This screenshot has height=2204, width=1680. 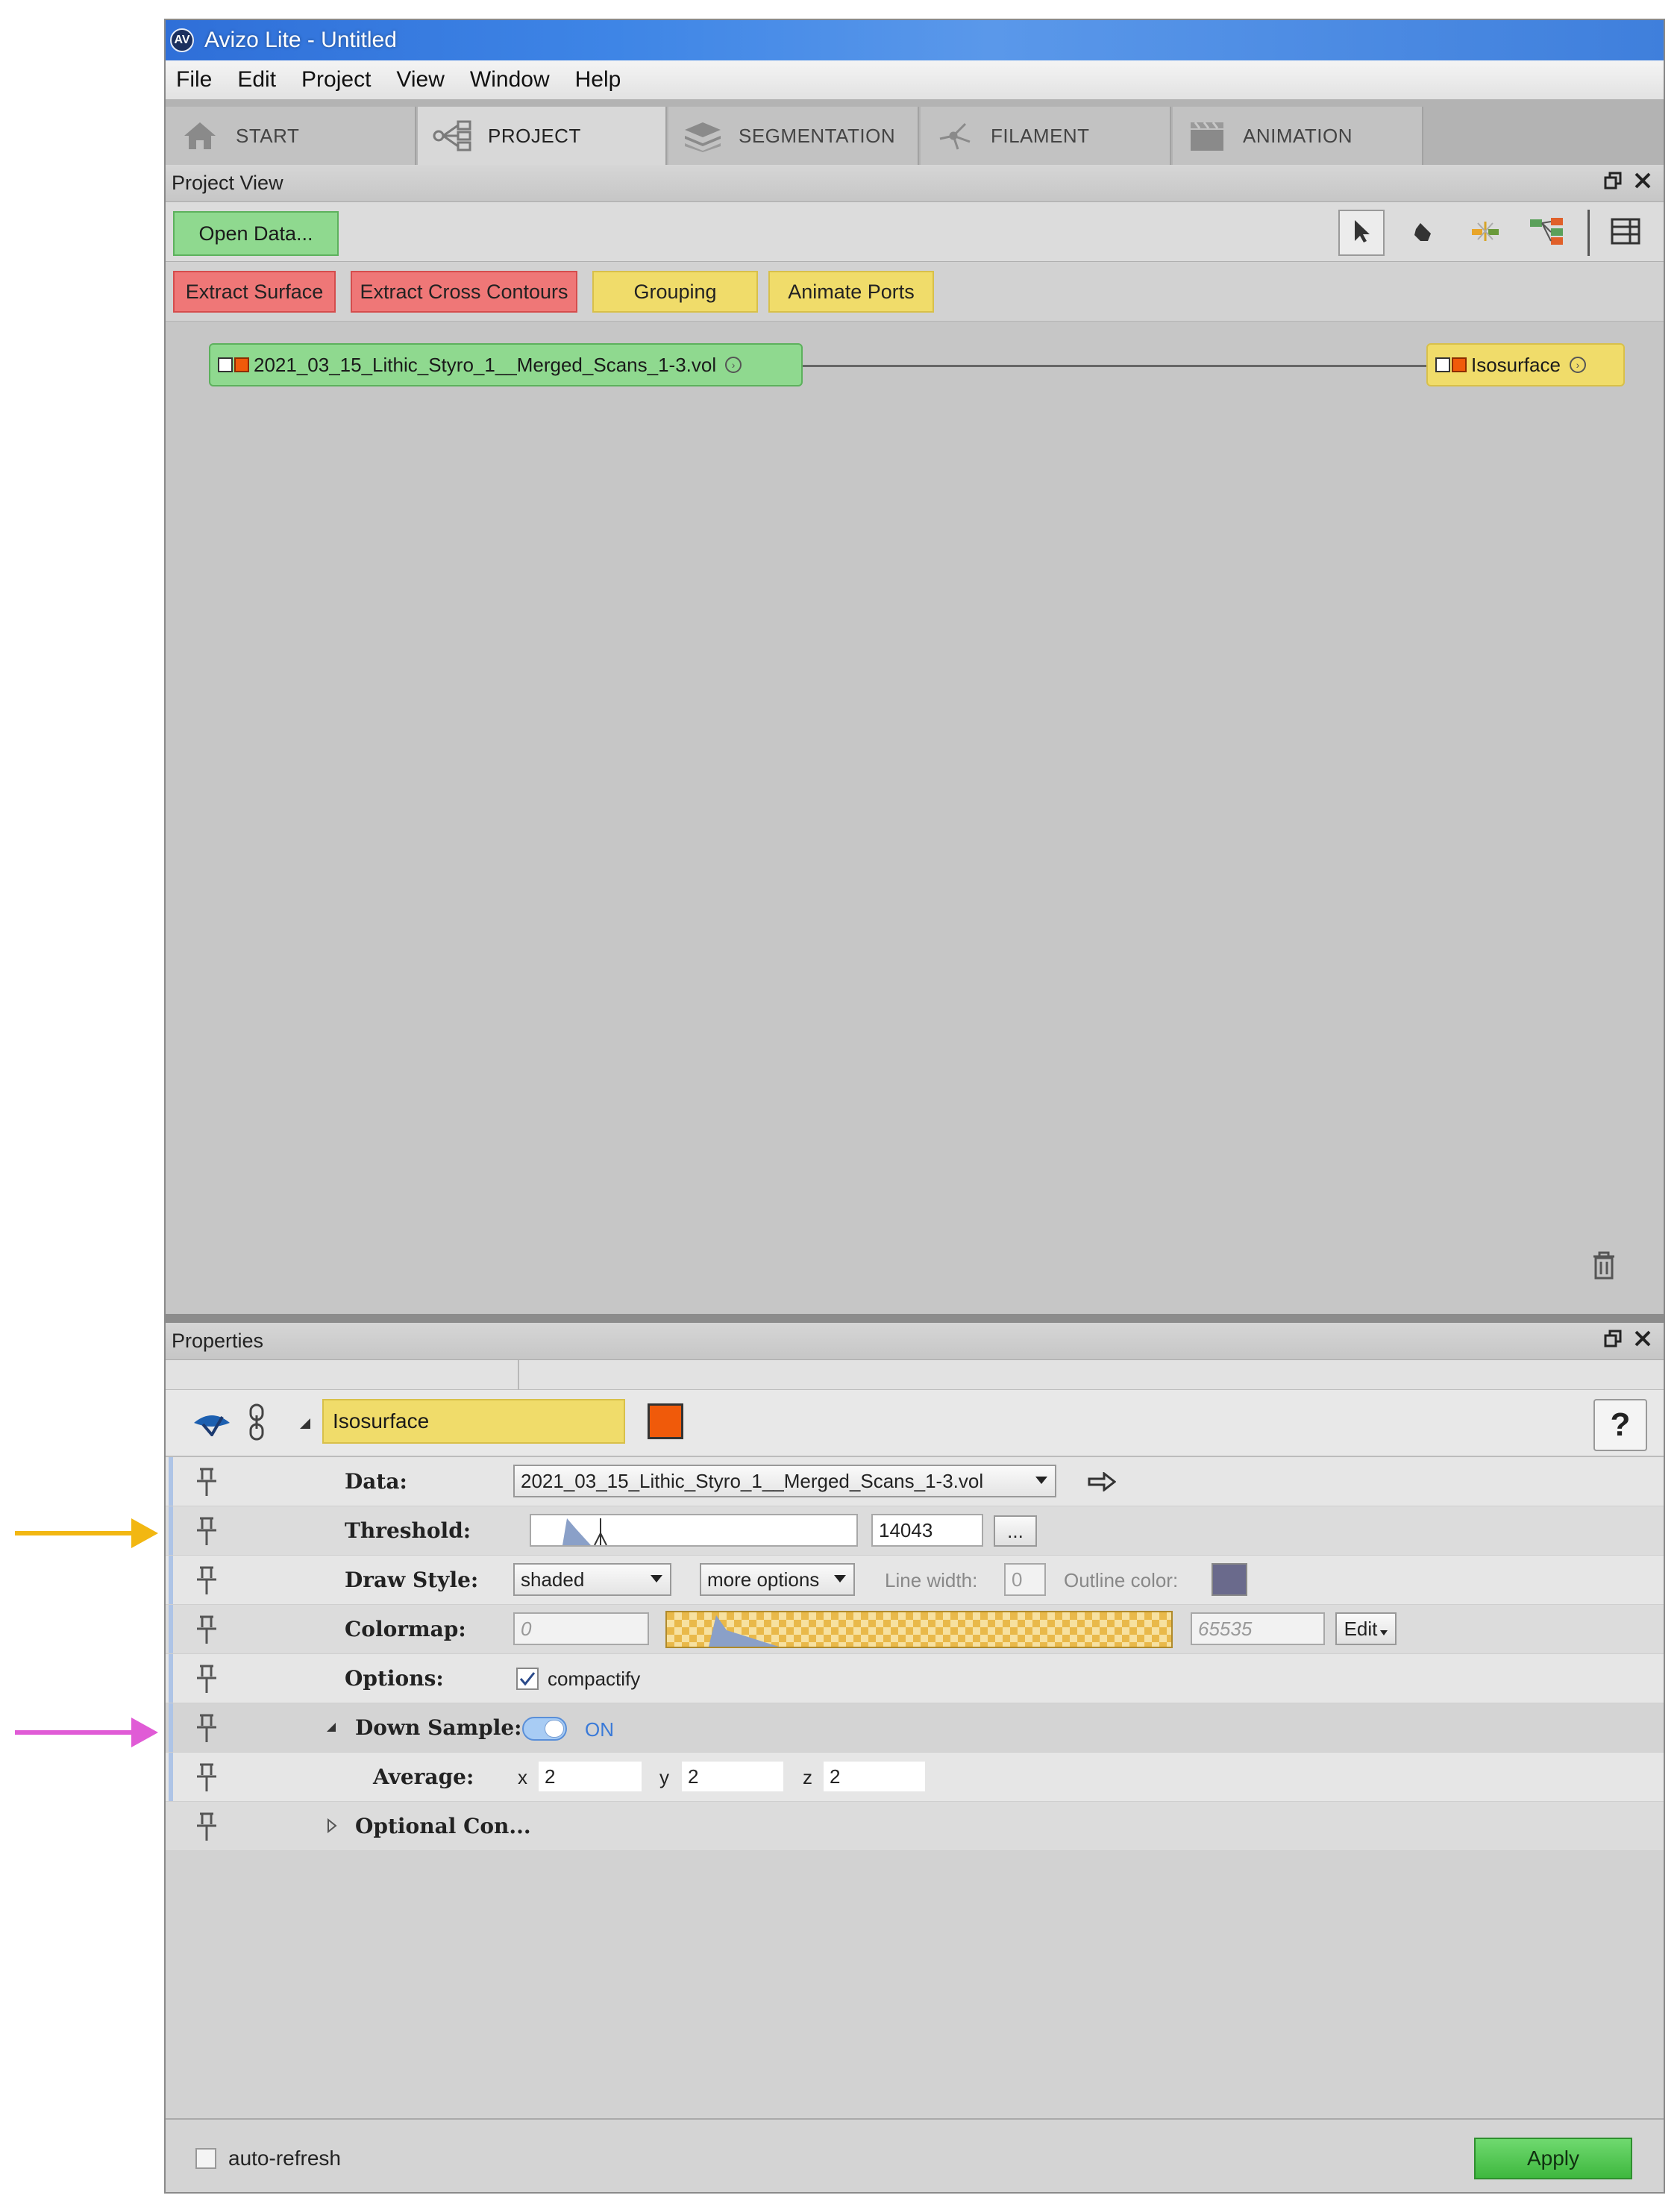 What do you see at coordinates (598, 80) in the screenshot?
I see `menu-help: Help` at bounding box center [598, 80].